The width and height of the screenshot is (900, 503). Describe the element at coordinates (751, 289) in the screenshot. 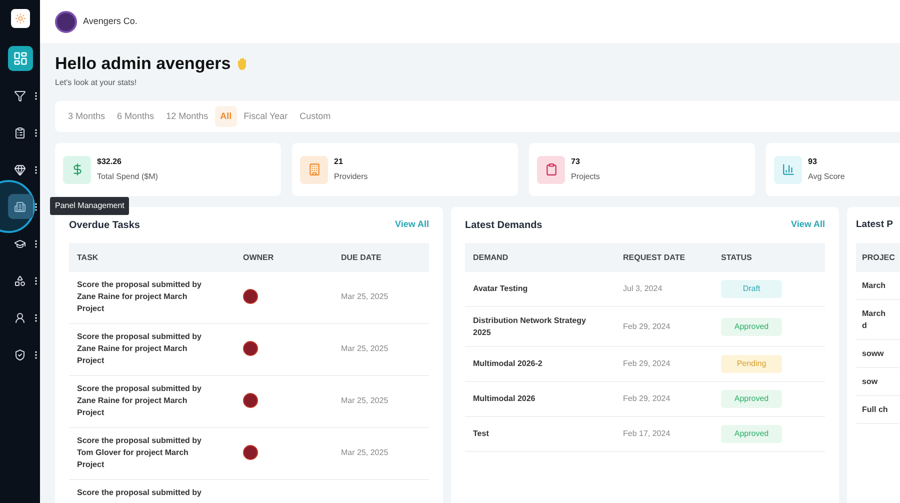

I see `status-badge: Draft` at that location.